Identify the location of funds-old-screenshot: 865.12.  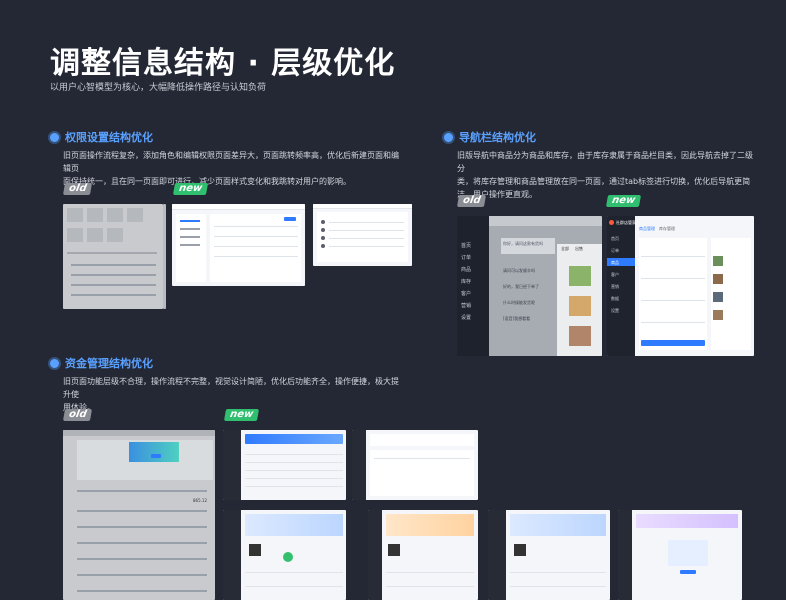
(139, 515).